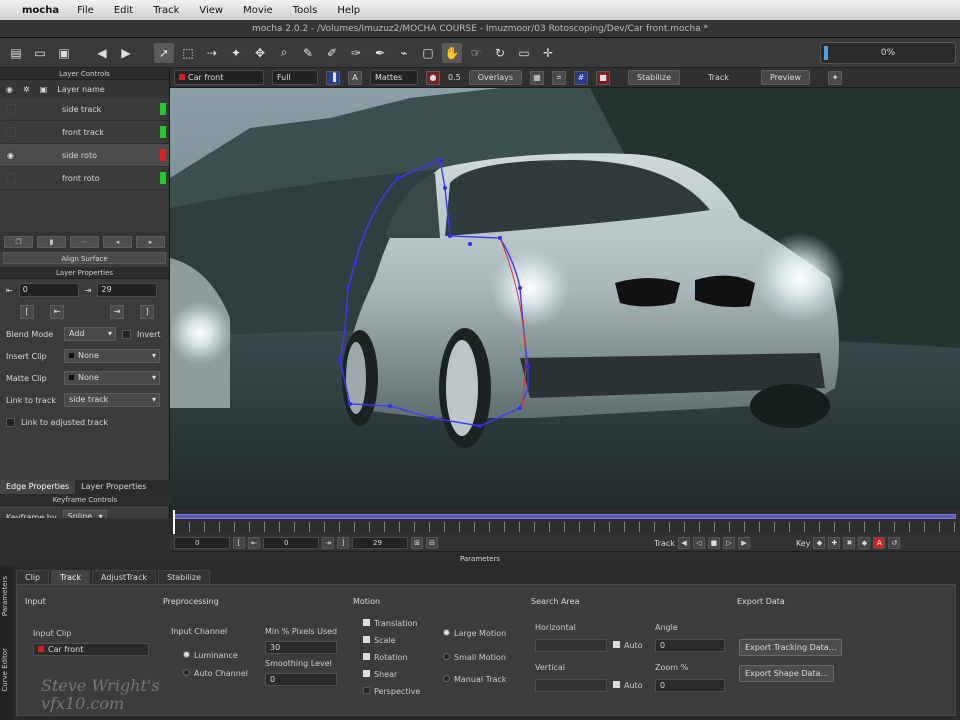  Describe the element at coordinates (616, 684) in the screenshot. I see `vertical-auto-checkbox` at that location.